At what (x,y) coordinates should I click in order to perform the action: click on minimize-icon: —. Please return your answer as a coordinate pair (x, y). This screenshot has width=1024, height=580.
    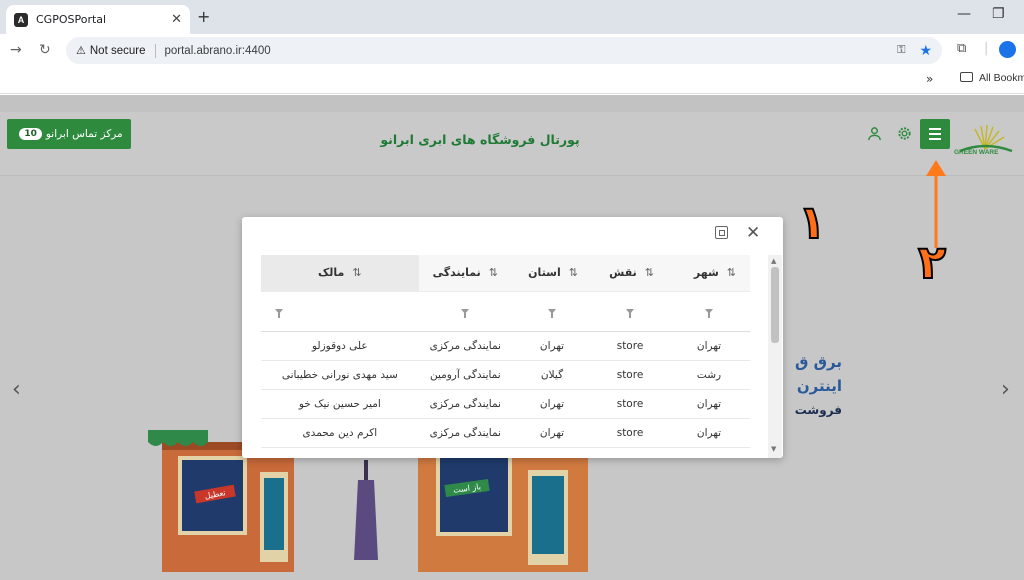
    Looking at the image, I should click on (964, 14).